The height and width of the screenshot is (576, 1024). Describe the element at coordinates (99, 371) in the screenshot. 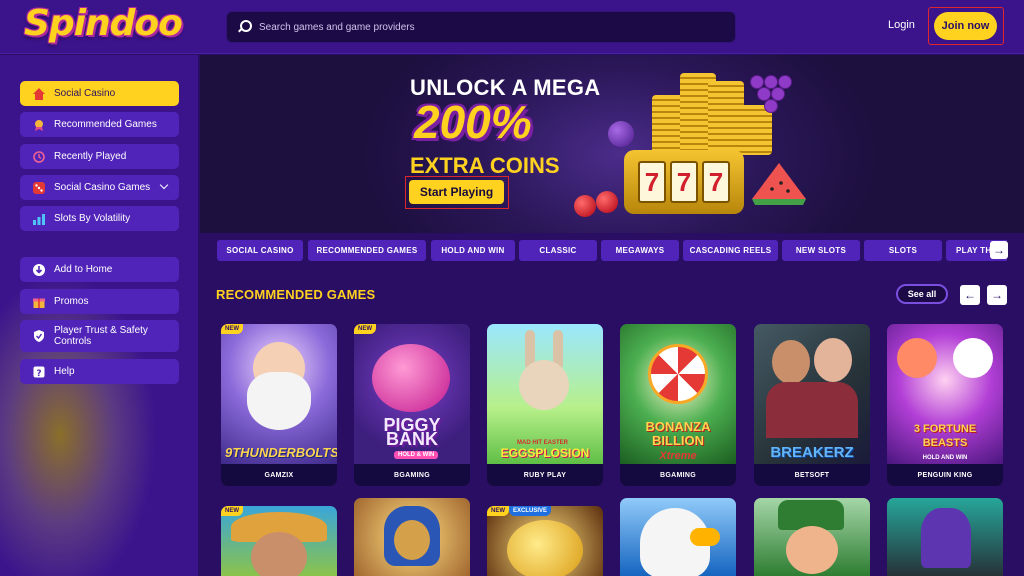

I see `sidebar-item-help: ? Help` at that location.